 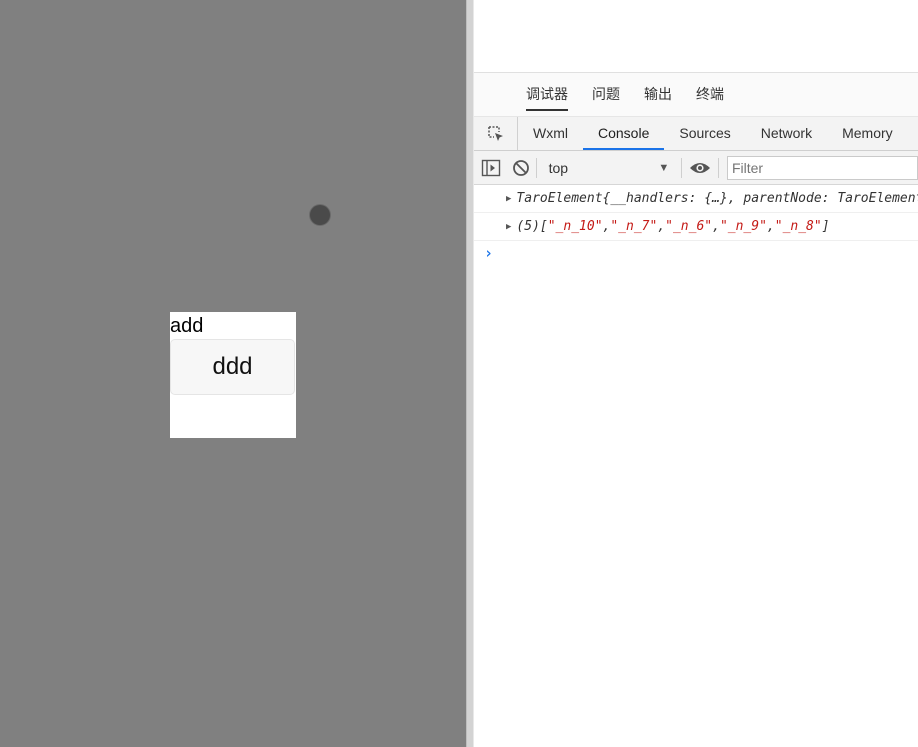 I want to click on array-item: "_n_10", so click(x=575, y=226).